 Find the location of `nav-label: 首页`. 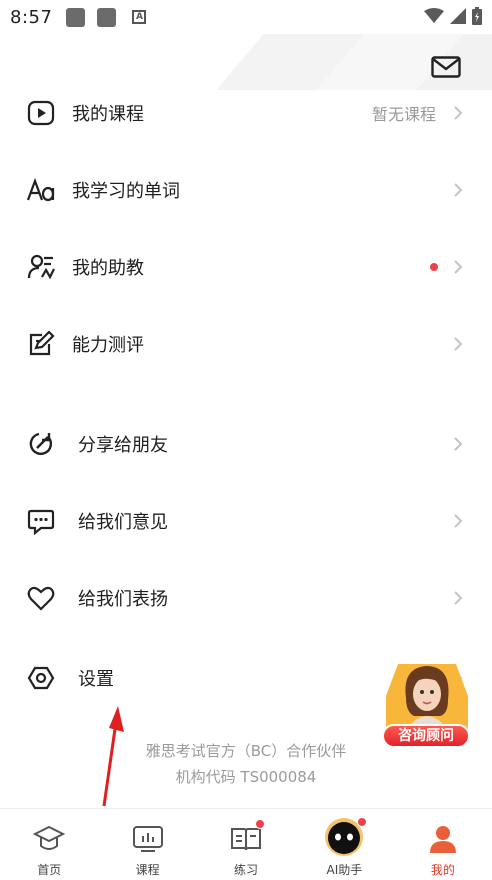

nav-label: 首页 is located at coordinates (49, 870).